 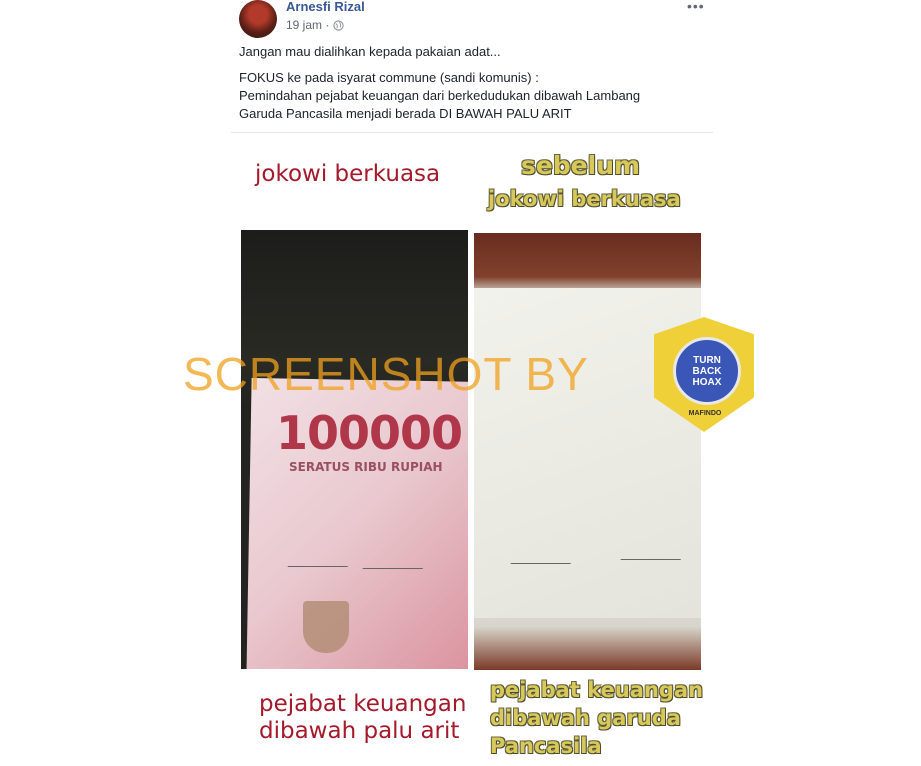 What do you see at coordinates (363, 704) in the screenshot?
I see `left-caption-bottom-1: pejabat keuangan` at bounding box center [363, 704].